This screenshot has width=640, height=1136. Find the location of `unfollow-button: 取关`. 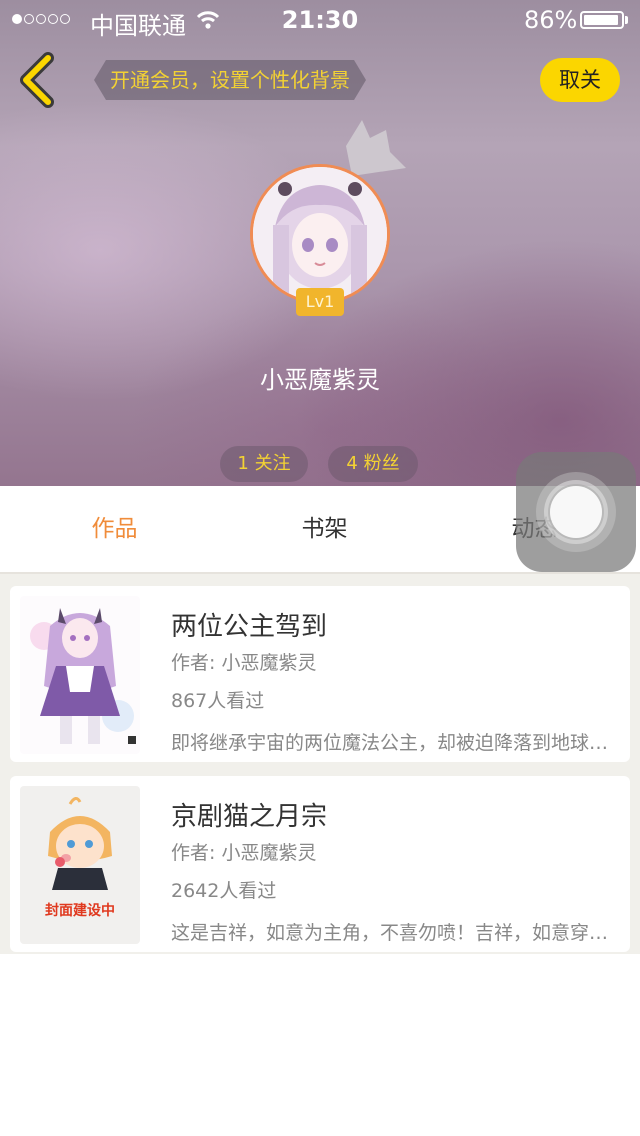

unfollow-button: 取关 is located at coordinates (580, 80).